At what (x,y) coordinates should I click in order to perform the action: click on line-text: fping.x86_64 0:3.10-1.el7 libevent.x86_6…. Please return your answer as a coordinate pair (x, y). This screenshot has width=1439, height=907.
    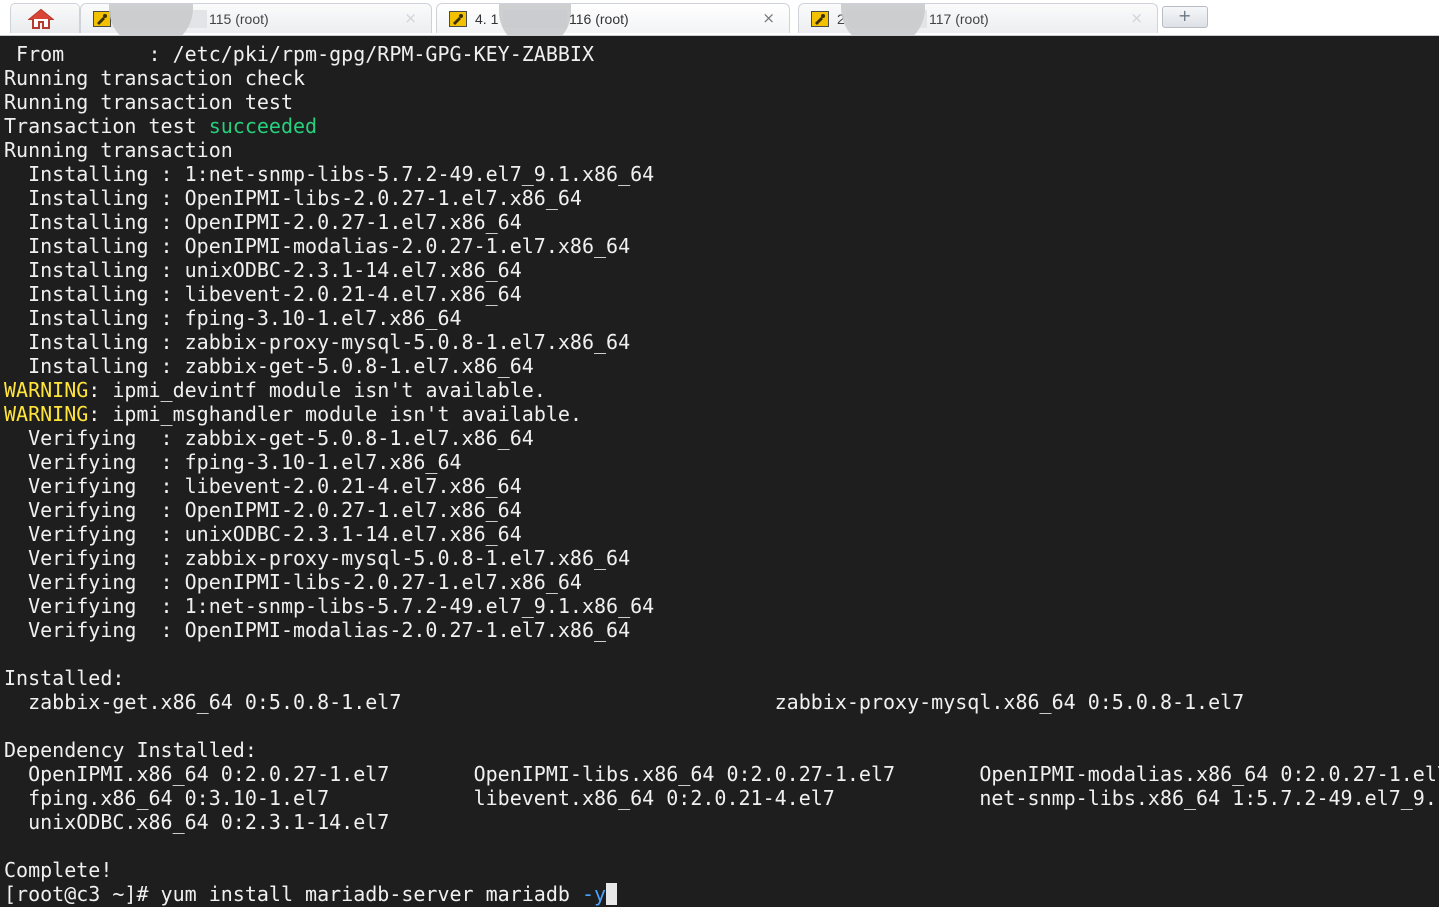
    Looking at the image, I should click on (721, 798).